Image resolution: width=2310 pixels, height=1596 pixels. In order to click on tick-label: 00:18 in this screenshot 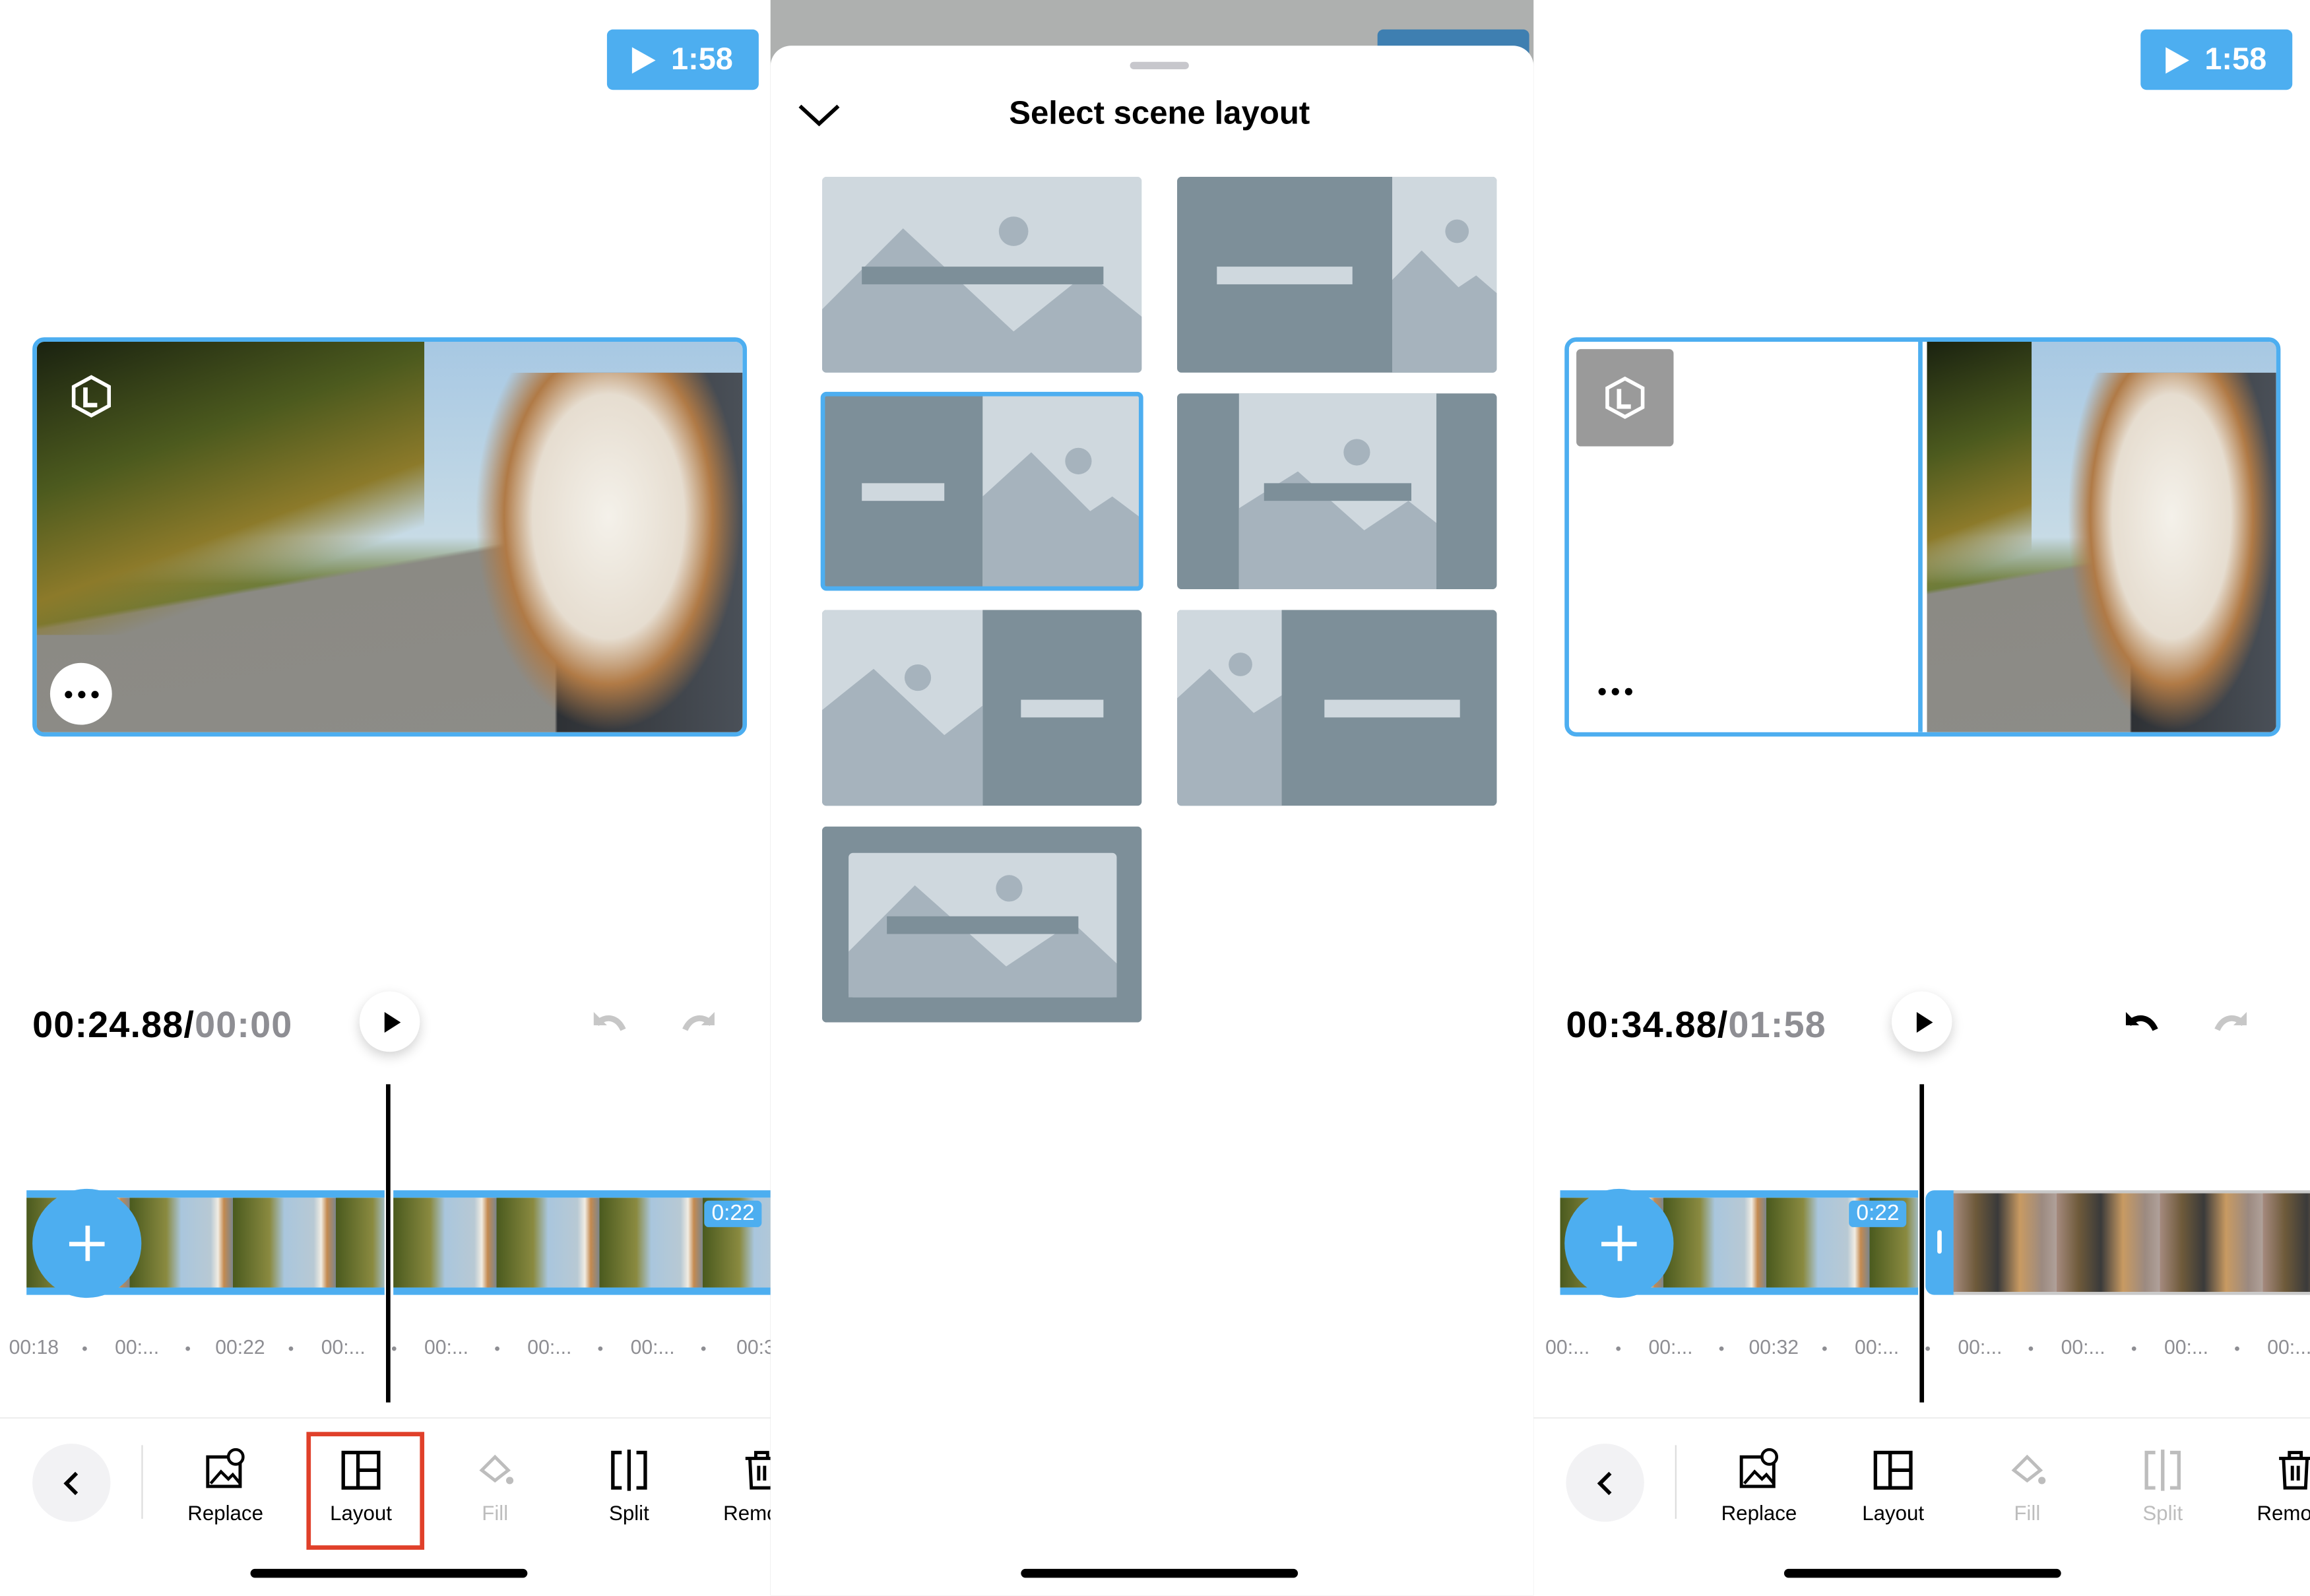, I will do `click(34, 1347)`.